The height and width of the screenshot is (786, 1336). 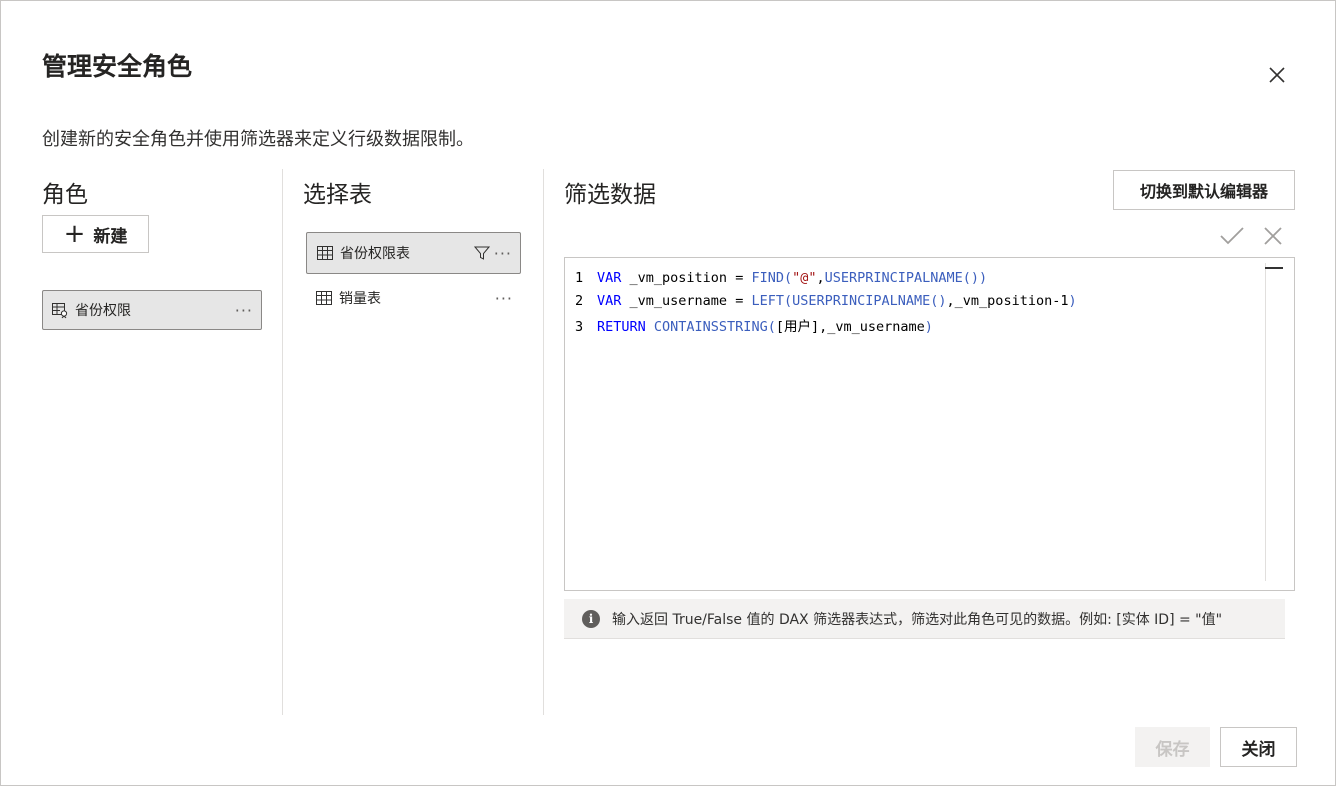 I want to click on roles-heading: 角色, so click(x=65, y=195).